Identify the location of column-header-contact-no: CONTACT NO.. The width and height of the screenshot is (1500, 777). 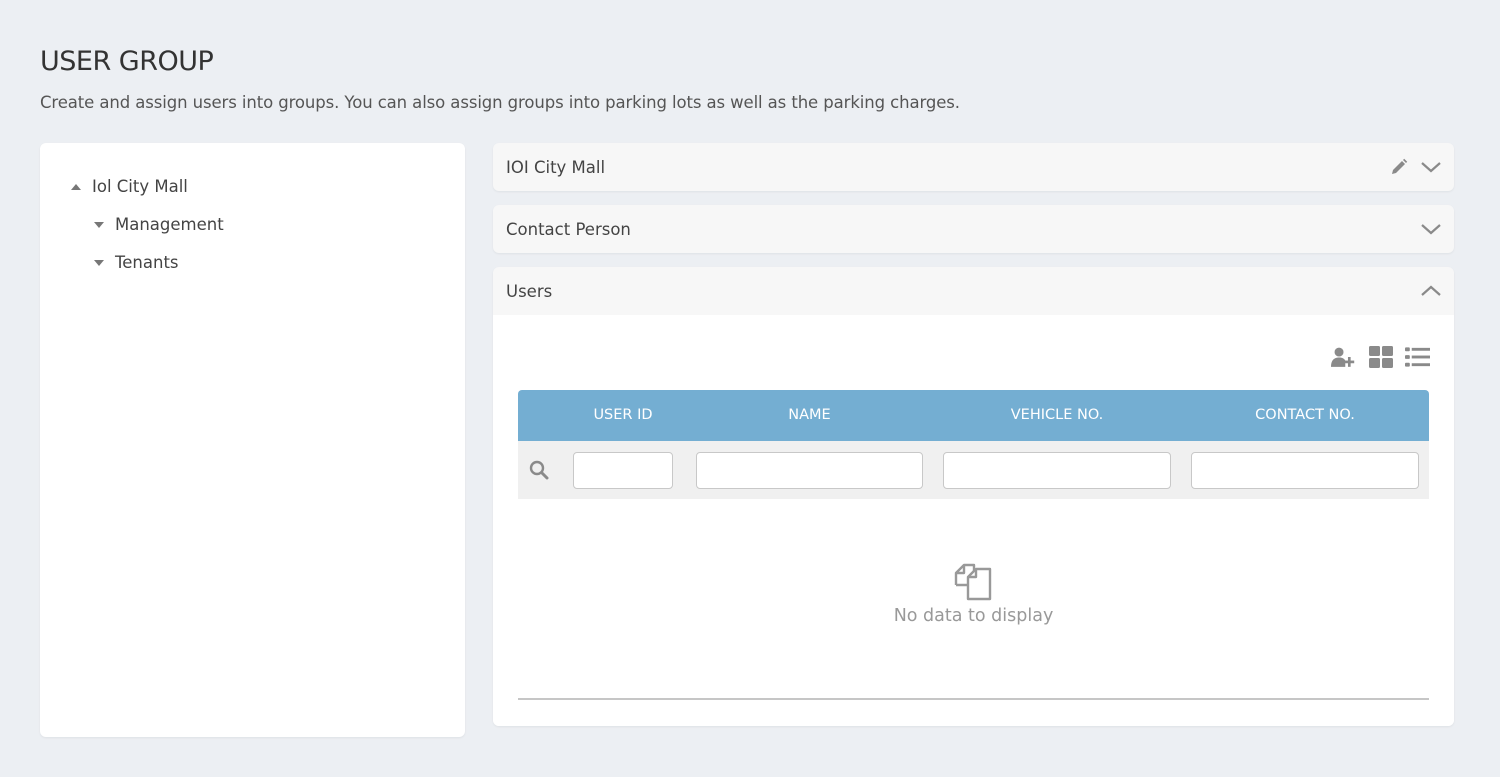
(1305, 415).